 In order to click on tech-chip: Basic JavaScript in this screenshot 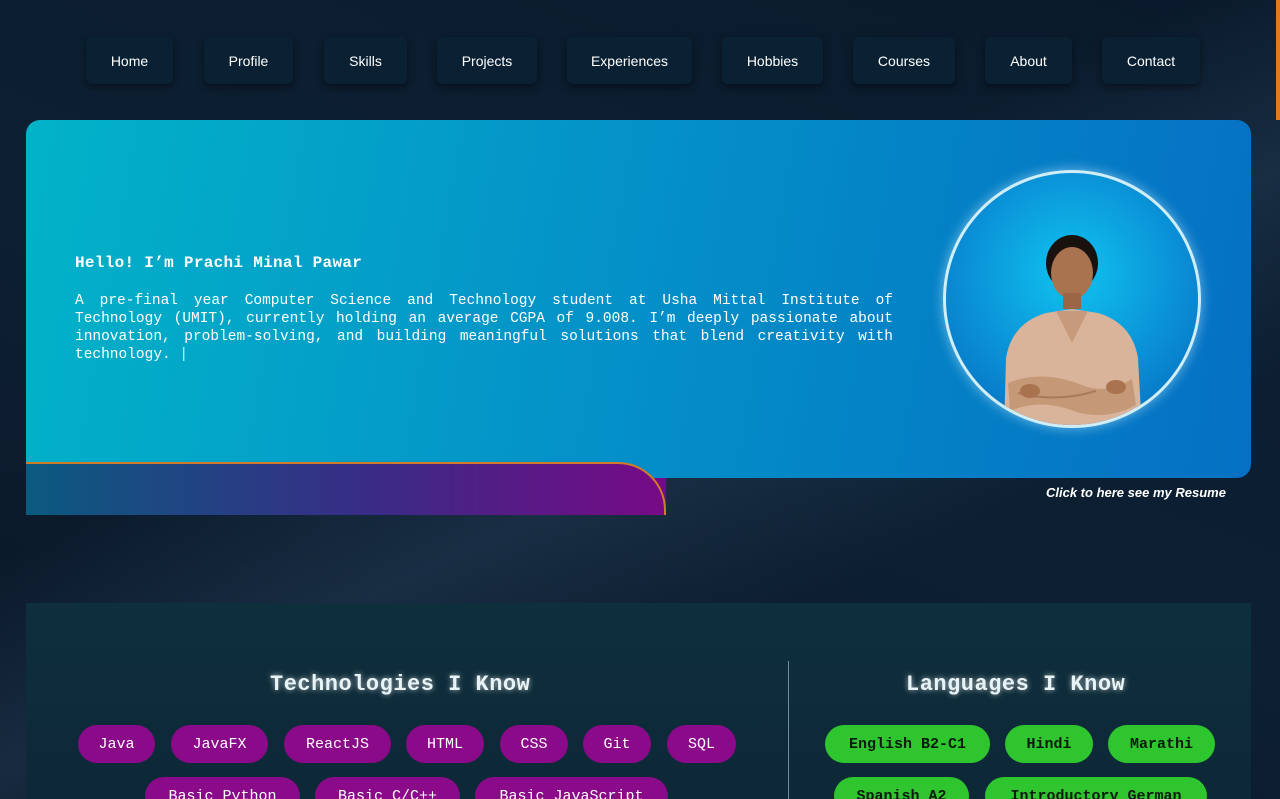, I will do `click(571, 788)`.